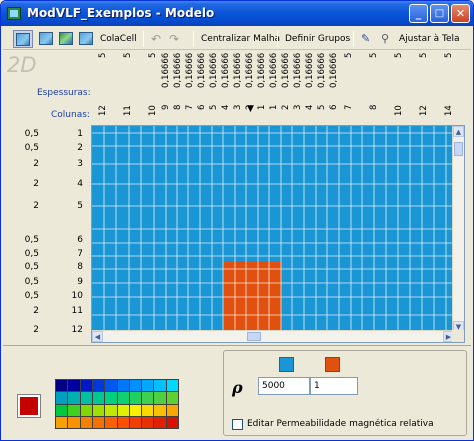 This screenshot has width=474, height=441. What do you see at coordinates (240, 39) in the screenshot?
I see `centralizar-malha-button: Centralizar Malha` at bounding box center [240, 39].